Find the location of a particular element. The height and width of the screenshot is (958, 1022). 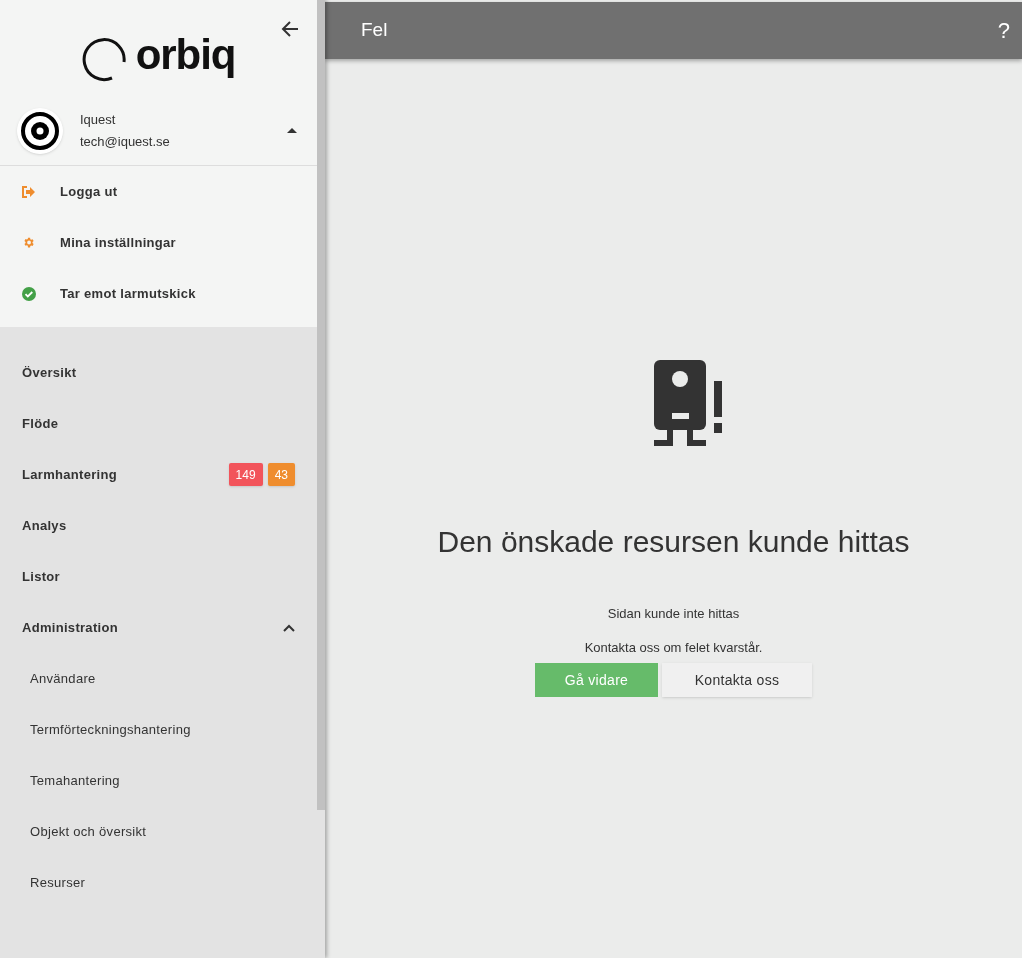

error-message: Sidan kunde inte hittas is located at coordinates (673, 614).